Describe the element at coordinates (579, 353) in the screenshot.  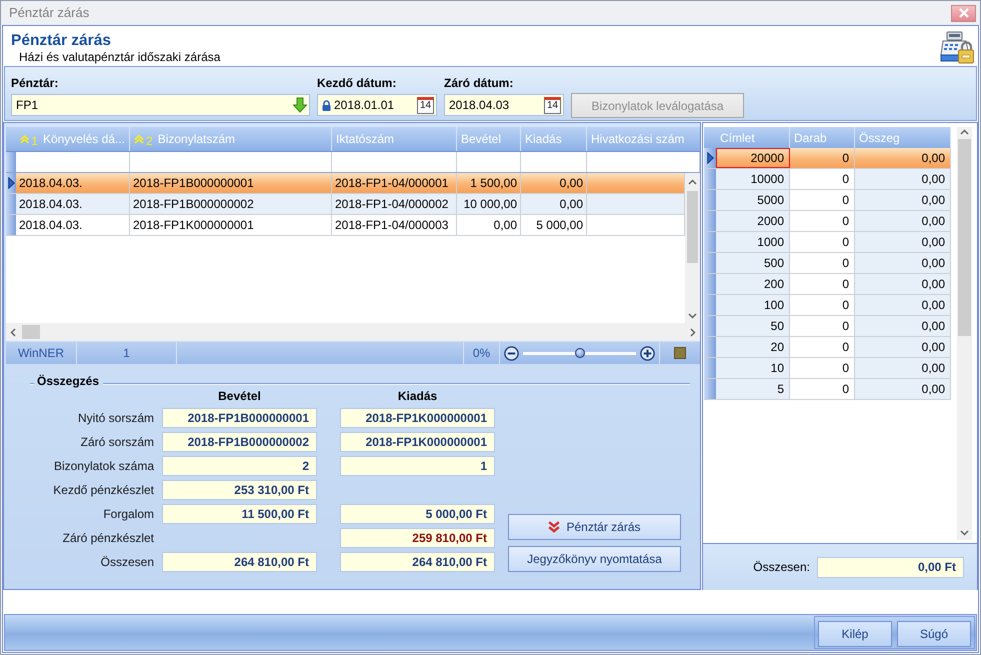
I see `zoom-slider-thumb` at that location.